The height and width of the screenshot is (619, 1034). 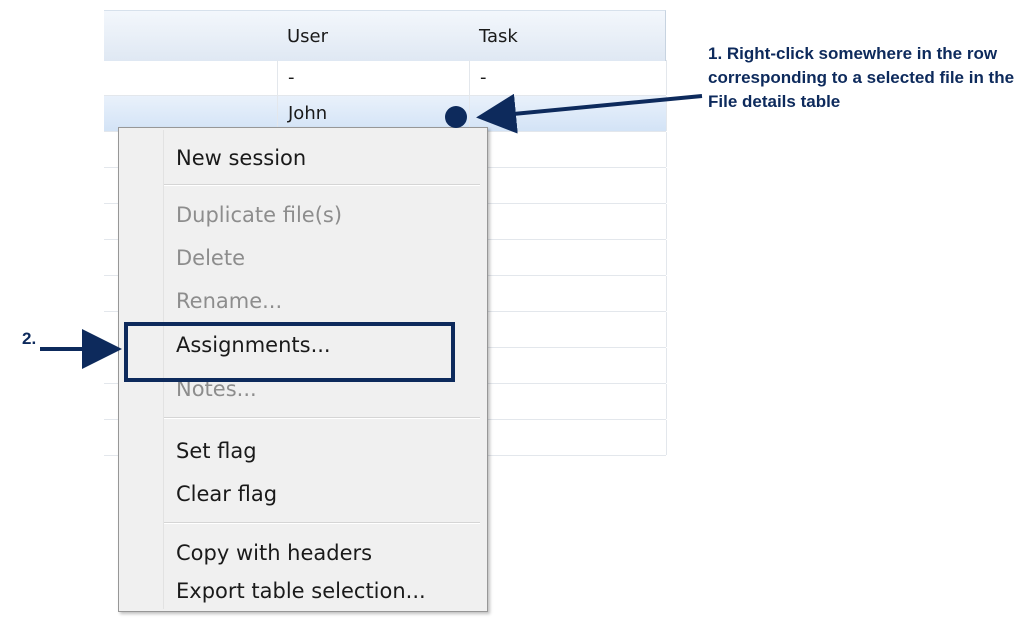 What do you see at coordinates (29, 338) in the screenshot?
I see `callout-2-text: 2.` at bounding box center [29, 338].